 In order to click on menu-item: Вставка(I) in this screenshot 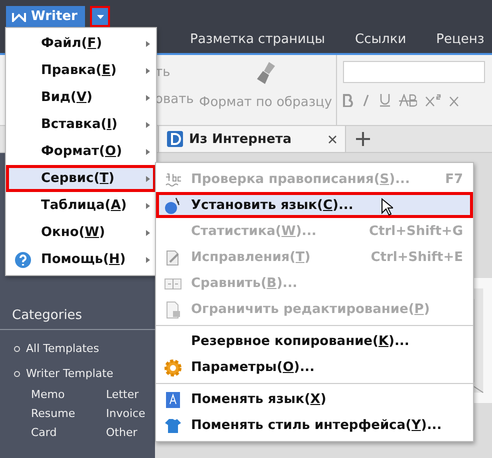, I will do `click(81, 124)`.